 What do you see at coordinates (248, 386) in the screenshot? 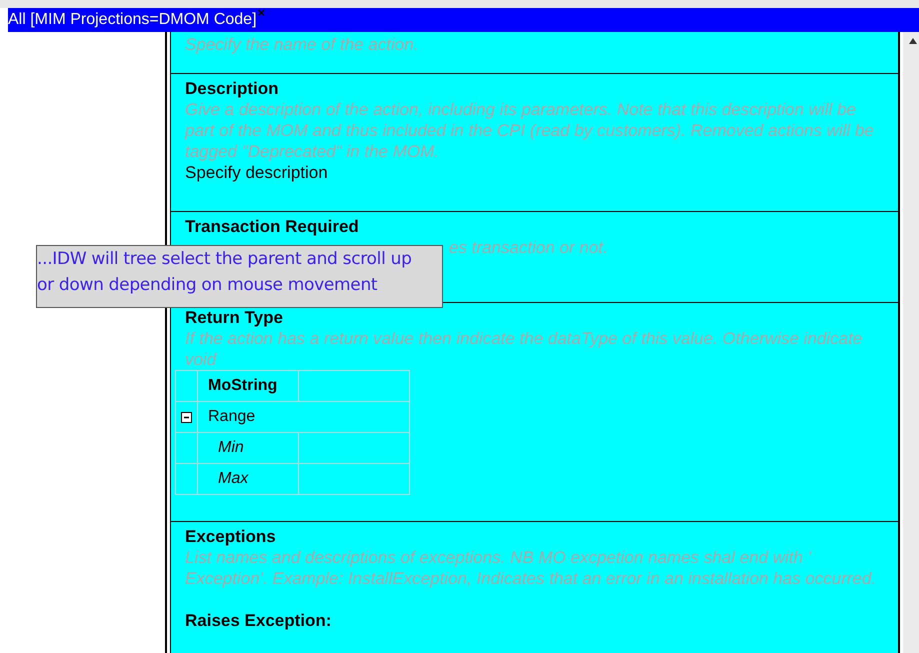
I see `table-cell: MoString` at bounding box center [248, 386].